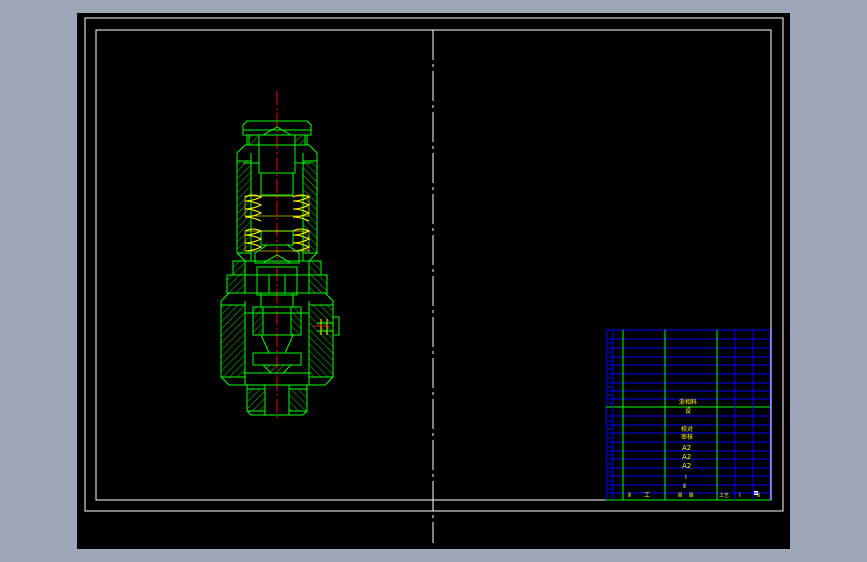 The height and width of the screenshot is (562, 867). What do you see at coordinates (687, 429) in the screenshot?
I see `title-label-2: 校对` at bounding box center [687, 429].